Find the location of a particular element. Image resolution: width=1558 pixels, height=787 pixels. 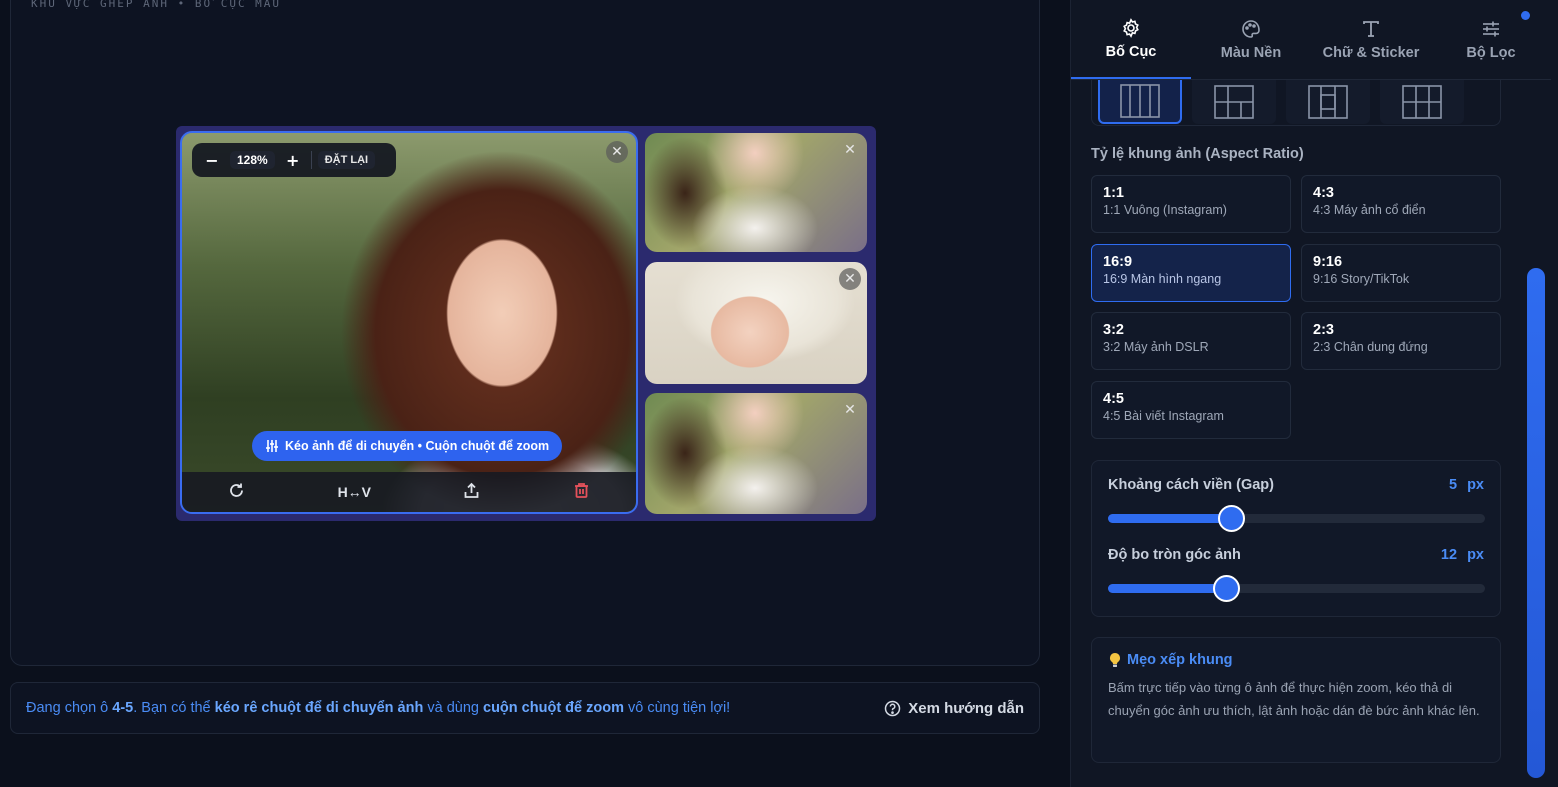

view-guide-link: Xem hướng dẫn is located at coordinates (954, 708).